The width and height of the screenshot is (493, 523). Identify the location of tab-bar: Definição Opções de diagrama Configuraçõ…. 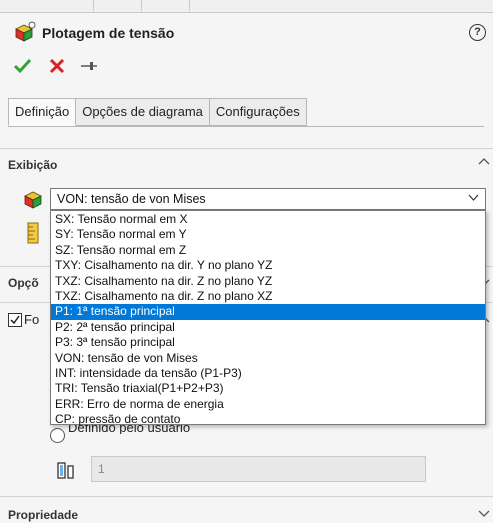
(157, 112).